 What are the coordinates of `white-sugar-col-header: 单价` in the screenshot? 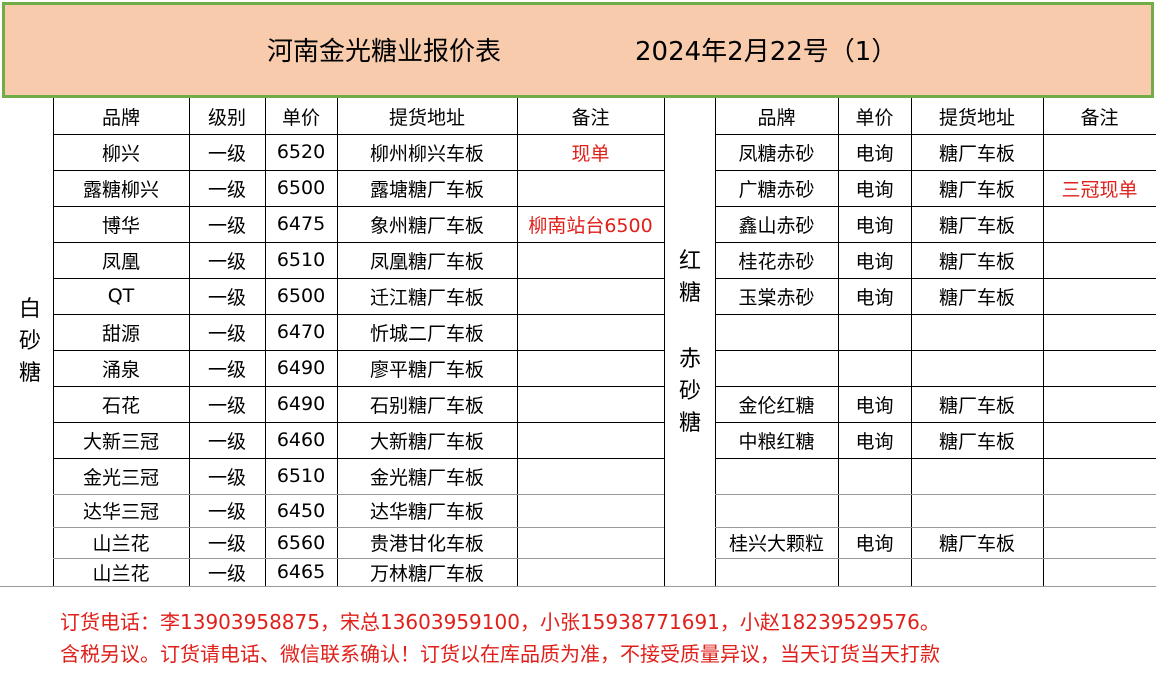 It's located at (300, 117).